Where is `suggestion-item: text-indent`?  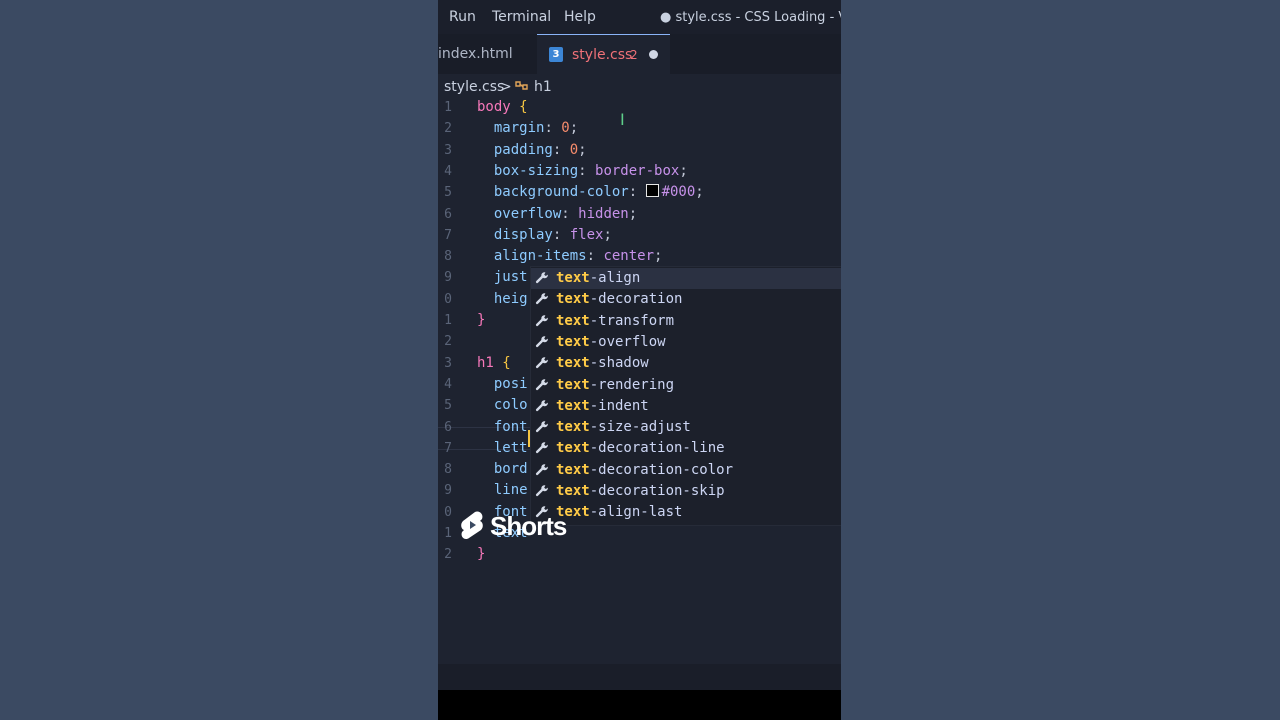 suggestion-item: text-indent is located at coordinates (686, 406).